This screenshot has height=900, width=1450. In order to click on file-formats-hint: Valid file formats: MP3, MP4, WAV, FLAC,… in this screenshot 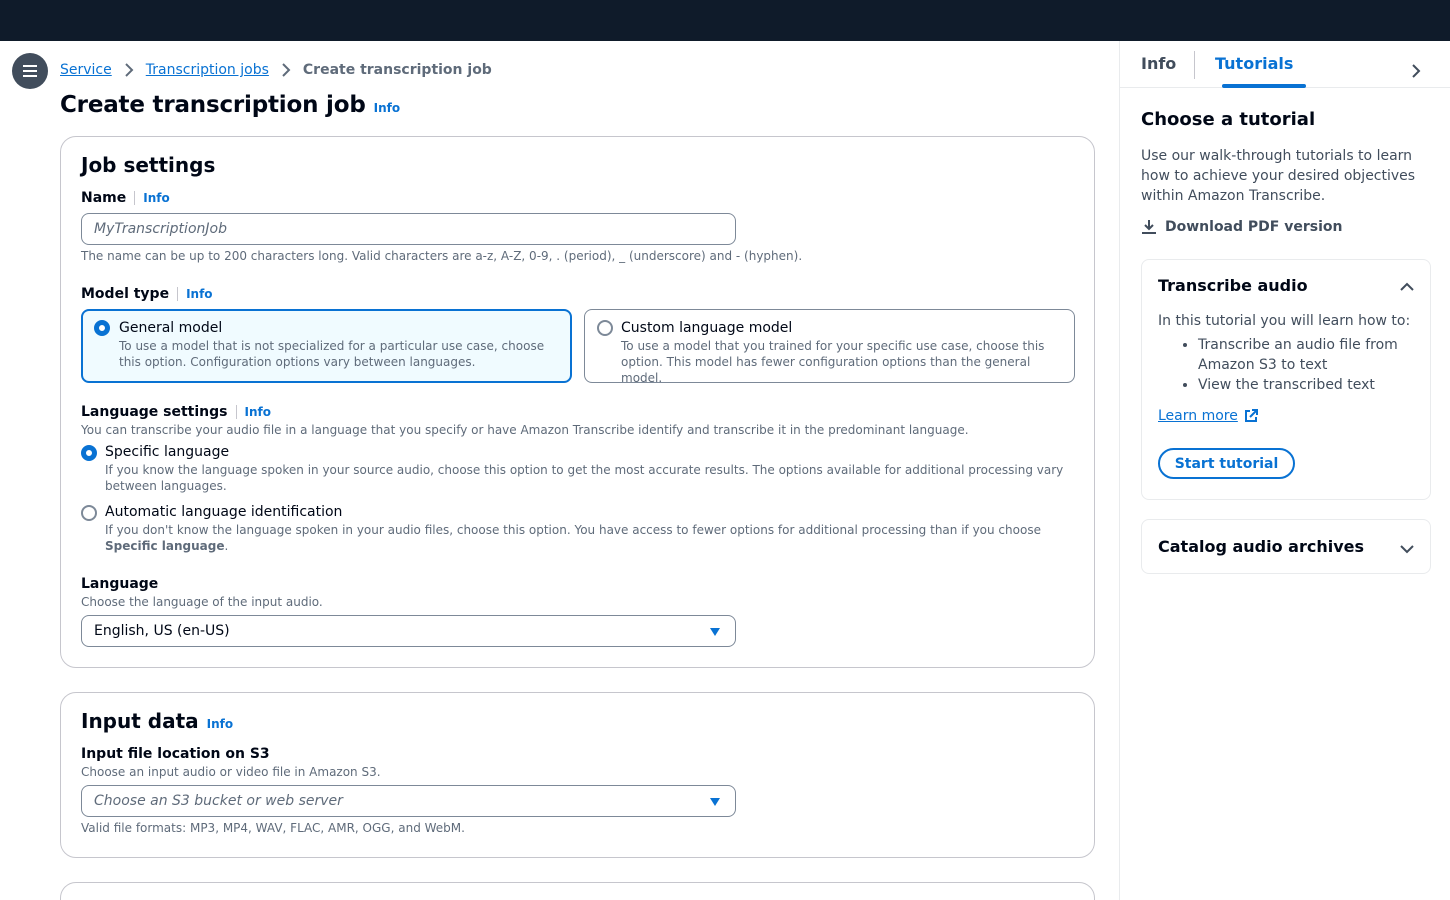, I will do `click(273, 828)`.